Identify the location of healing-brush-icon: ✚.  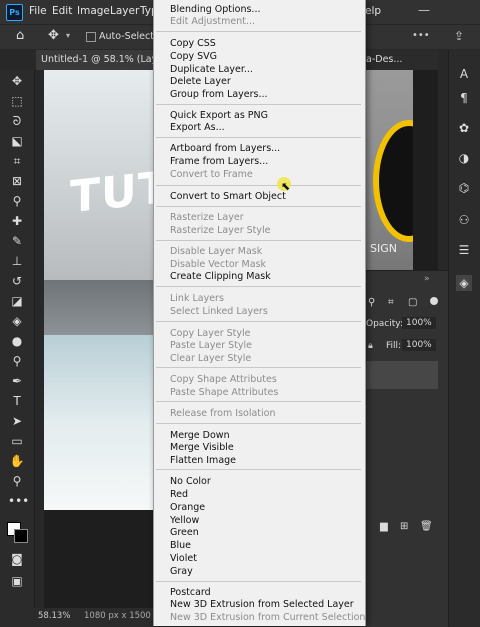
(17, 221).